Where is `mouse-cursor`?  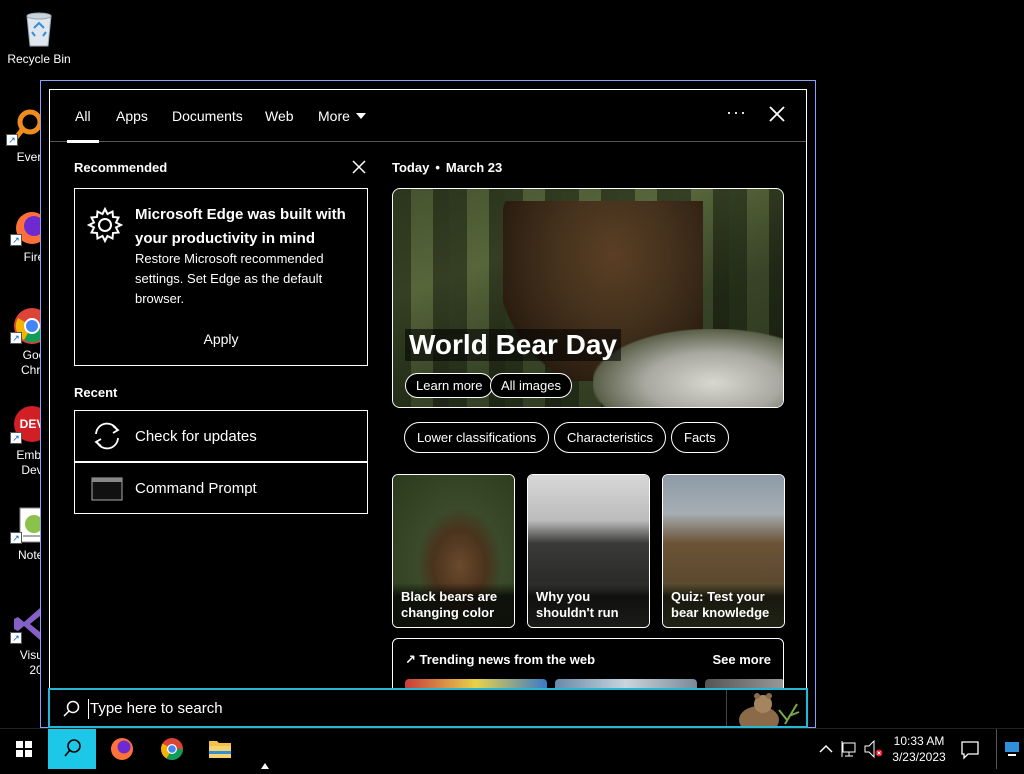
mouse-cursor is located at coordinates (265, 766).